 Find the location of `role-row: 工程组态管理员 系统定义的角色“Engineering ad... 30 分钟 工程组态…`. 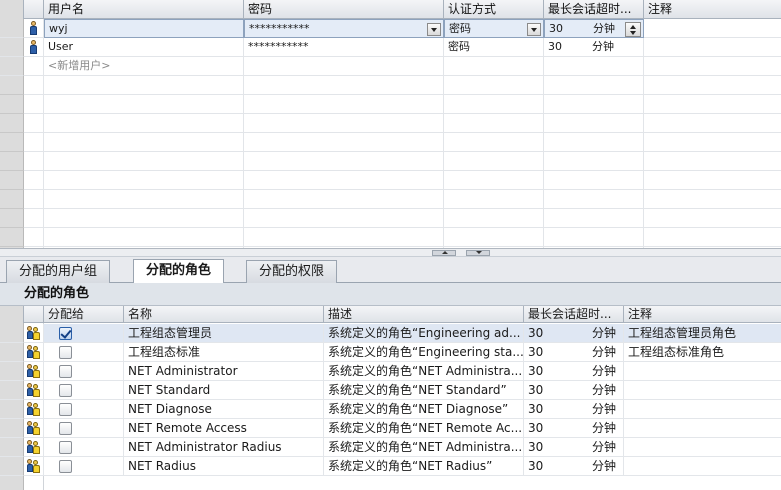

role-row: 工程组态管理员 系统定义的角色“Engineering ad... 30 分钟 工程组态… is located at coordinates (390, 333).